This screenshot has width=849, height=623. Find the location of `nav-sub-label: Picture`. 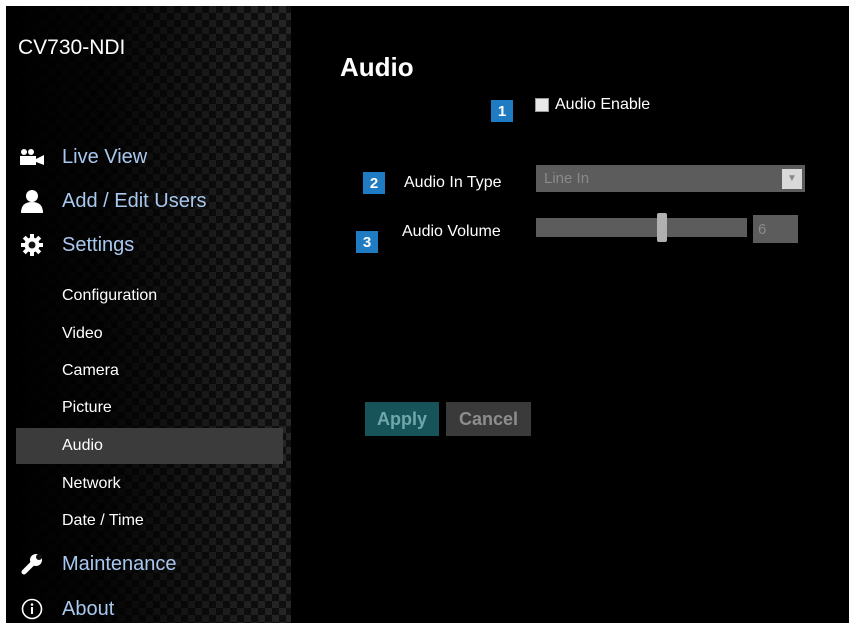

nav-sub-label: Picture is located at coordinates (87, 407).